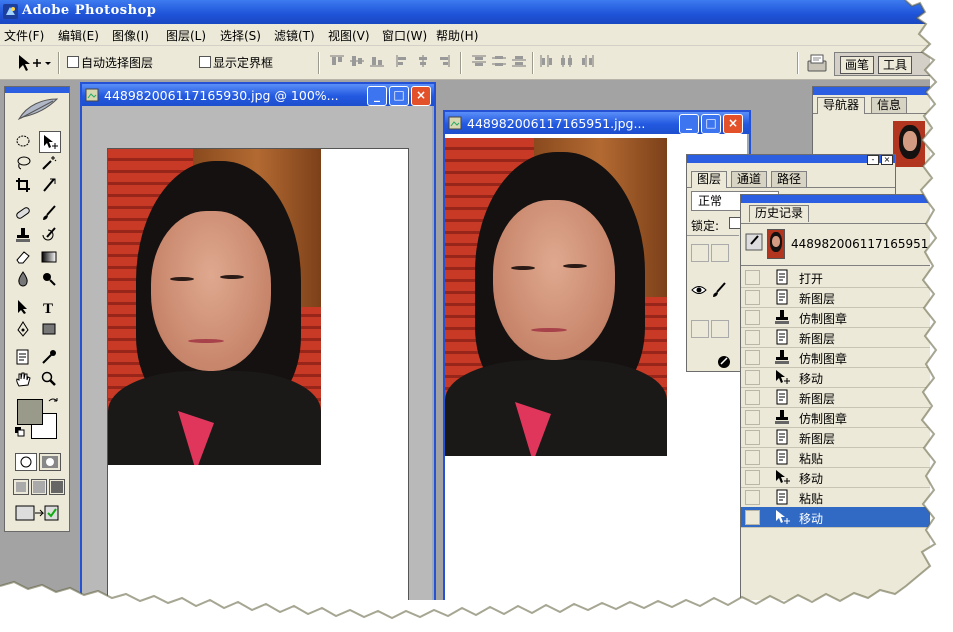 Image resolution: width=953 pixels, height=632 pixels. What do you see at coordinates (547, 61) in the screenshot?
I see `distribute-left-icon` at bounding box center [547, 61].